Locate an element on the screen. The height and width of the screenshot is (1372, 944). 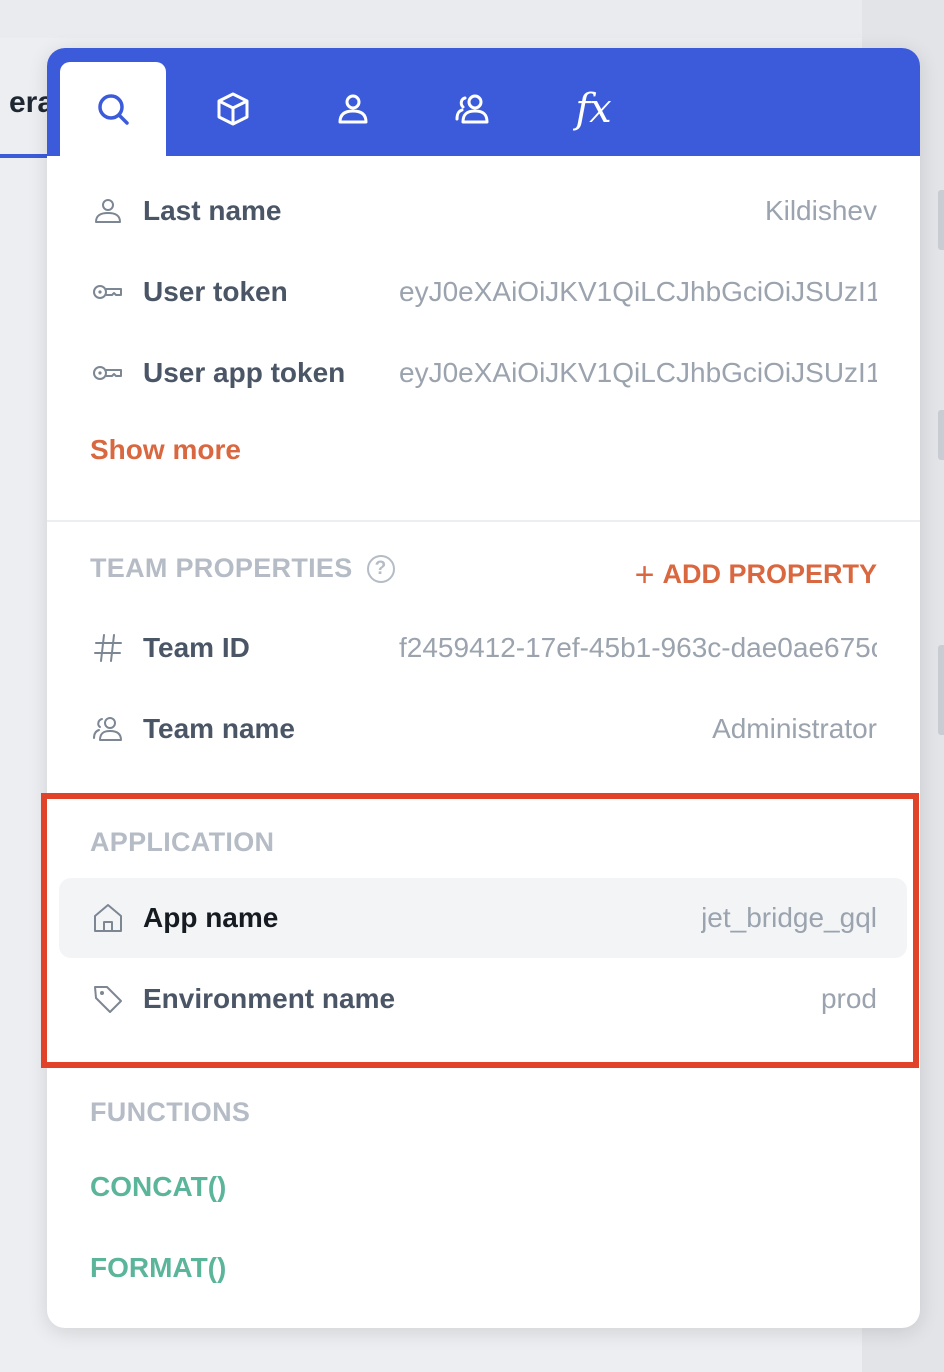
show-more-link: Show more is located at coordinates (165, 450).